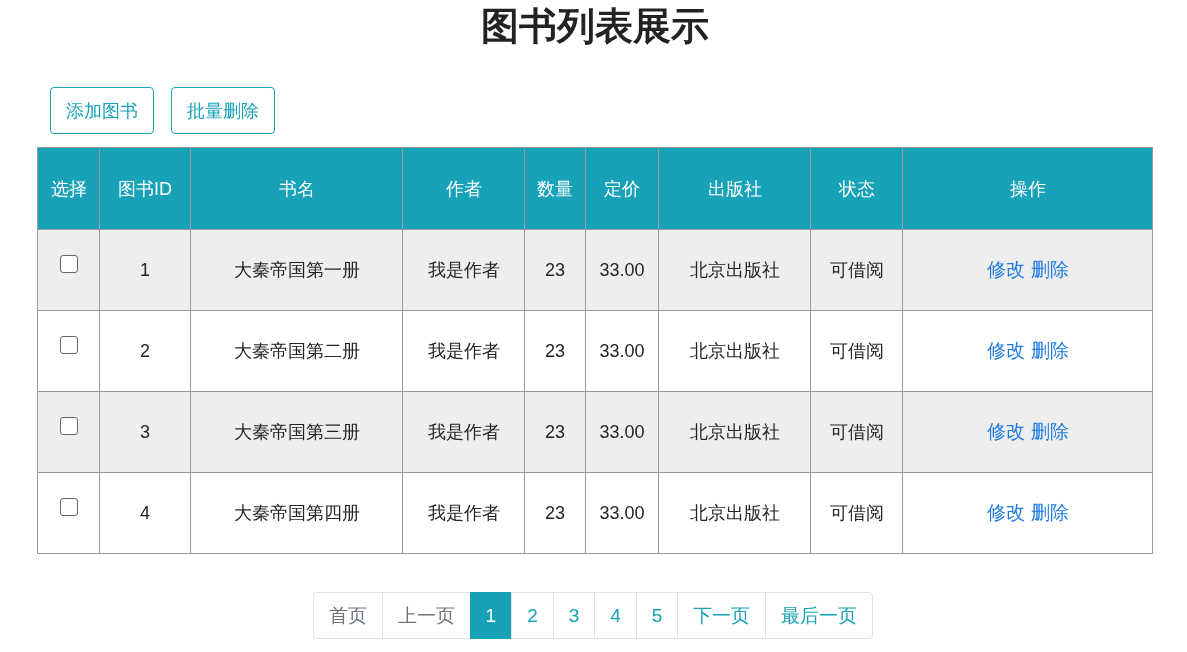 Image resolution: width=1187 pixels, height=652 pixels. I want to click on page-title: 图书列表展示, so click(594, 26).